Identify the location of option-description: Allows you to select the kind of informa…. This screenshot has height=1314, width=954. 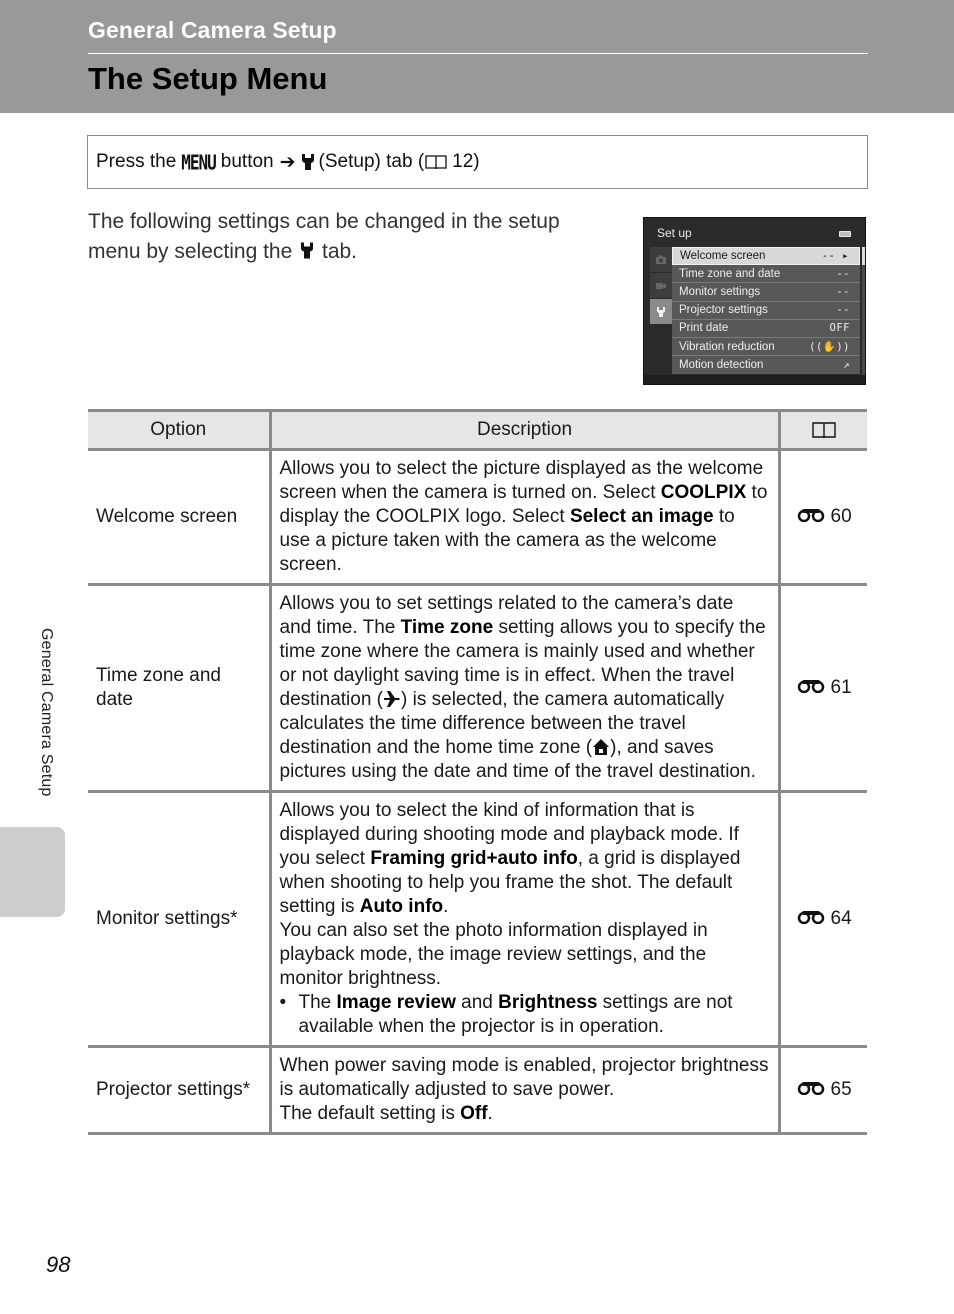
(523, 919).